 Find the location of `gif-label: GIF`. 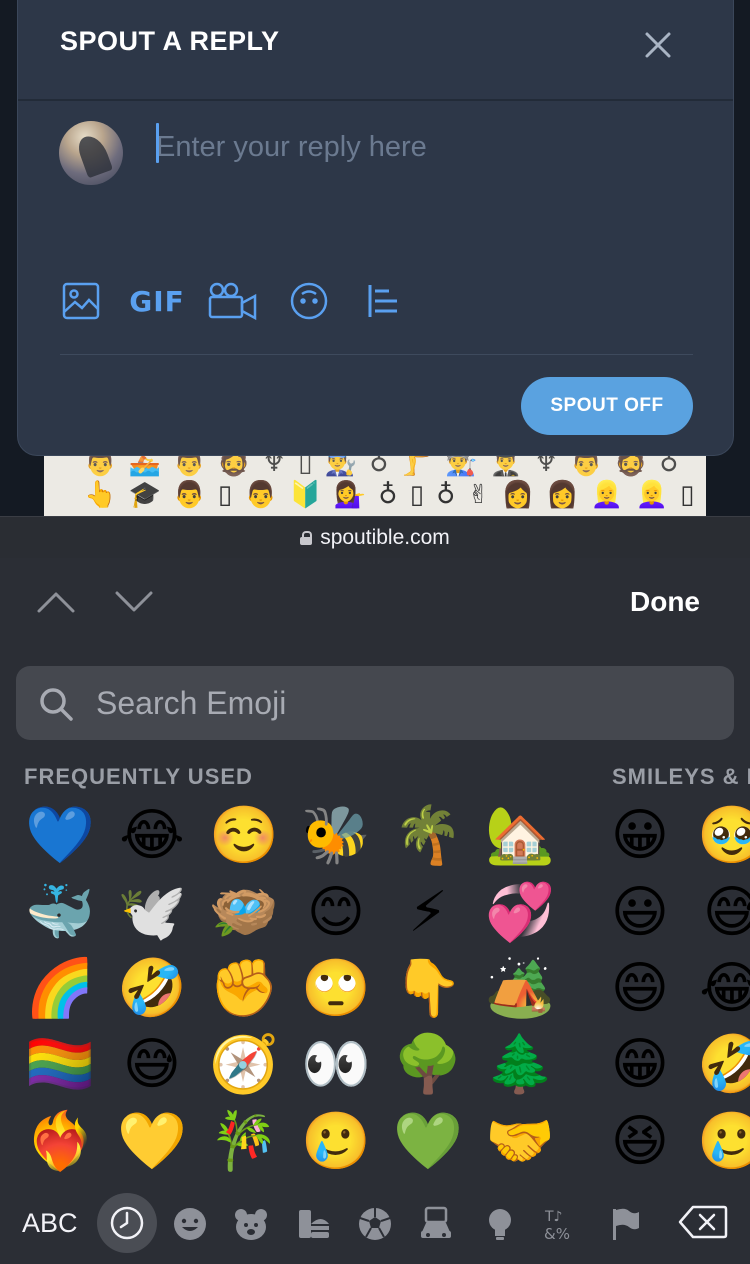

gif-label: GIF is located at coordinates (157, 301).